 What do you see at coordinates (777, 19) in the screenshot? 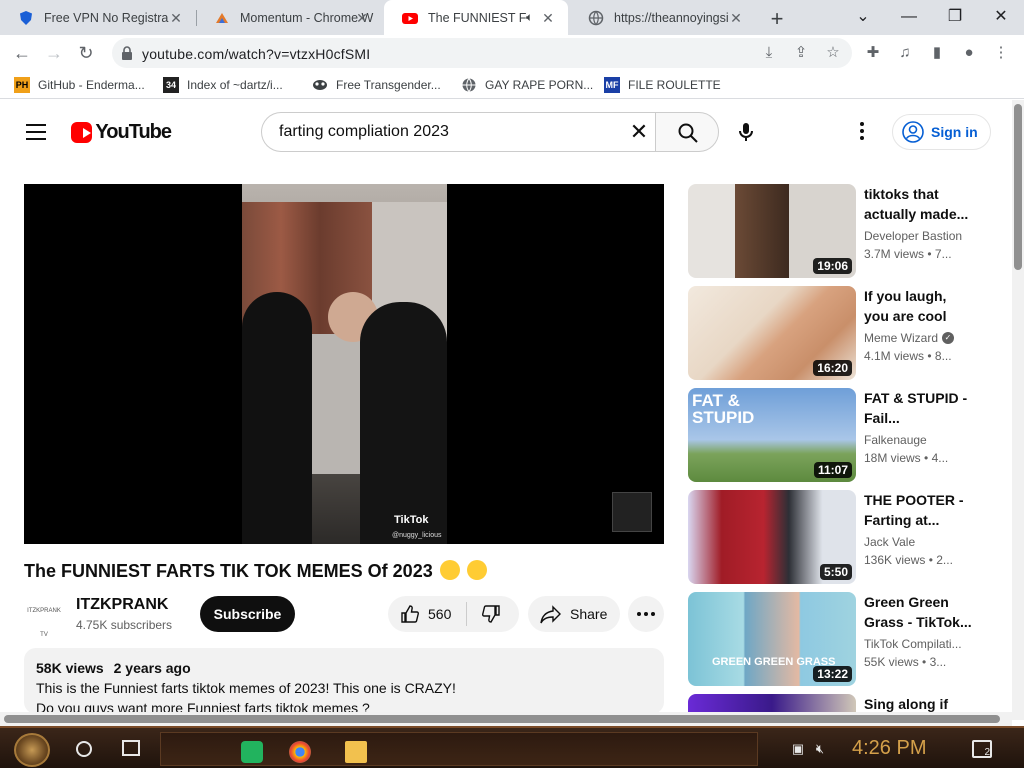
I see `new-tab-button: +` at bounding box center [777, 19].